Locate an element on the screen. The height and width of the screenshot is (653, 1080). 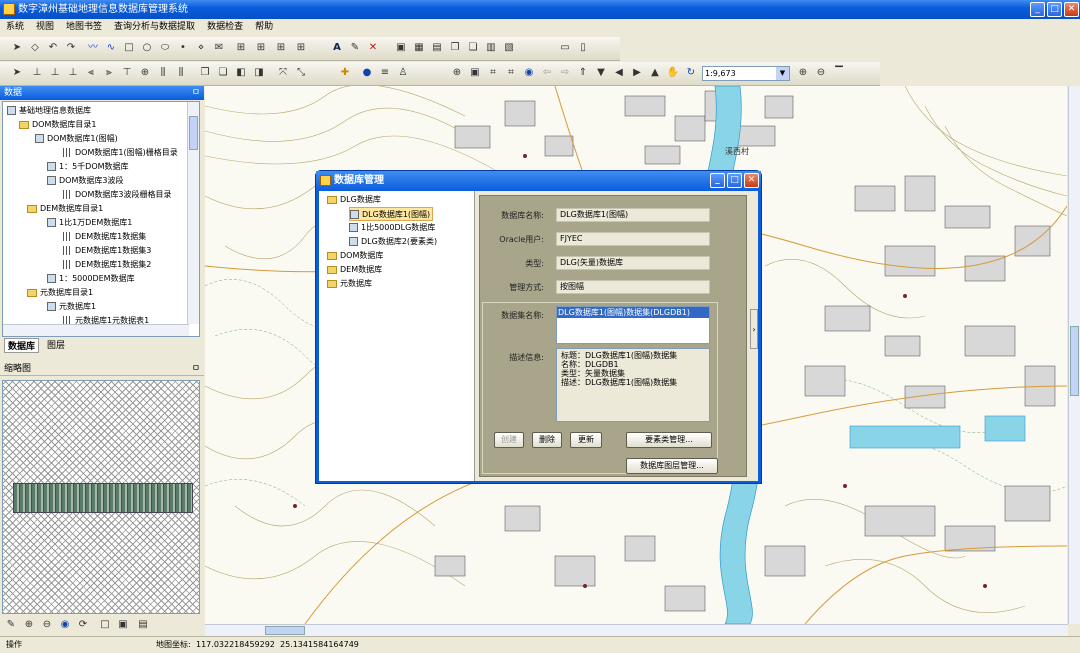
move-top-icon: ▲ is located at coordinates (655, 73).